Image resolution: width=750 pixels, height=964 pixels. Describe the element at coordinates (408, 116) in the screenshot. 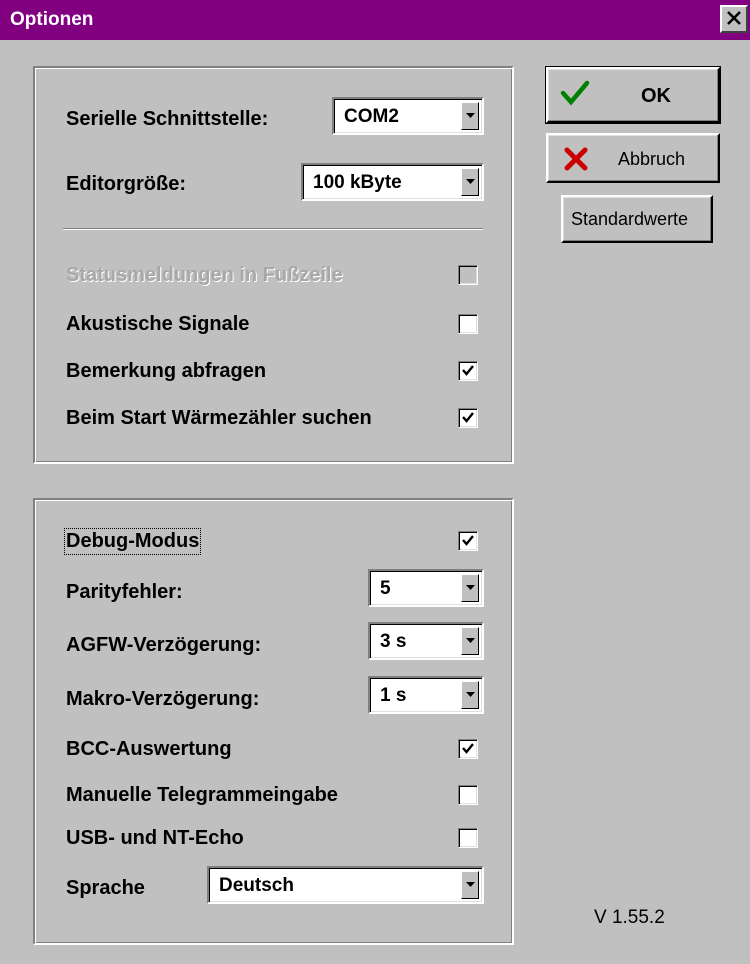

I see `serial-port-select: COM2` at that location.